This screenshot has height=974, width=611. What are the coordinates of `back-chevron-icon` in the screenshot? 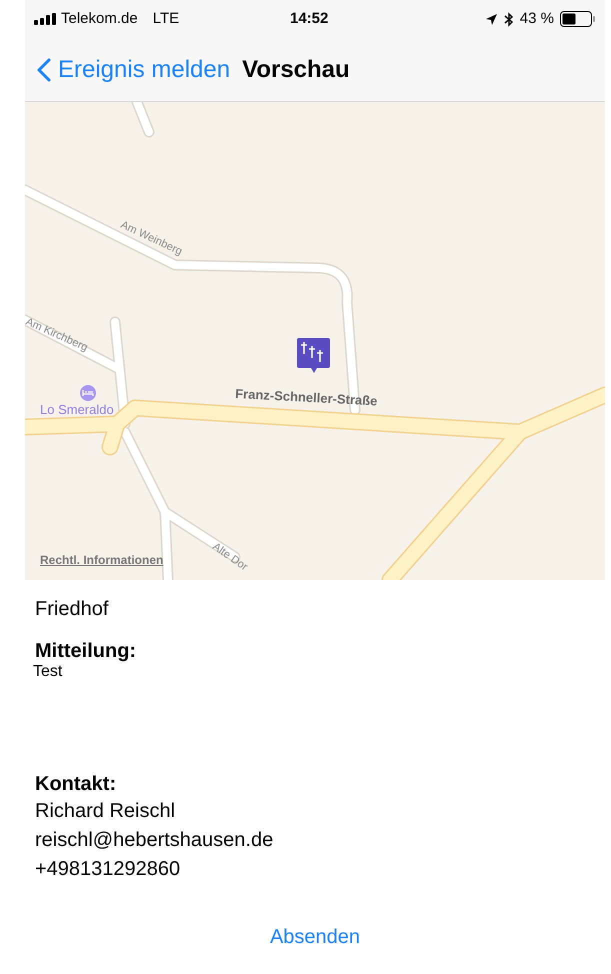 It's located at (44, 70).